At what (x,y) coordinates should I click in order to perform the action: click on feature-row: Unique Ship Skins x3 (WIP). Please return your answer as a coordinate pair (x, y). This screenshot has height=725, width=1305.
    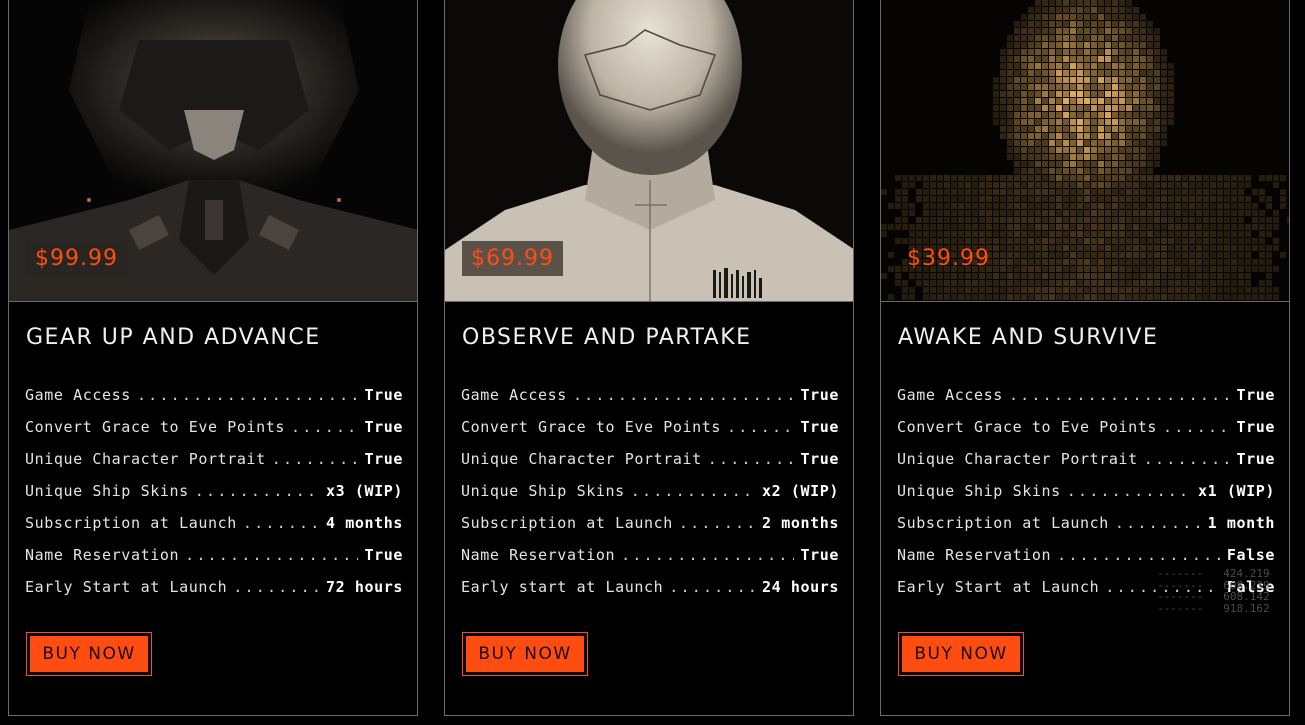
    Looking at the image, I should click on (214, 498).